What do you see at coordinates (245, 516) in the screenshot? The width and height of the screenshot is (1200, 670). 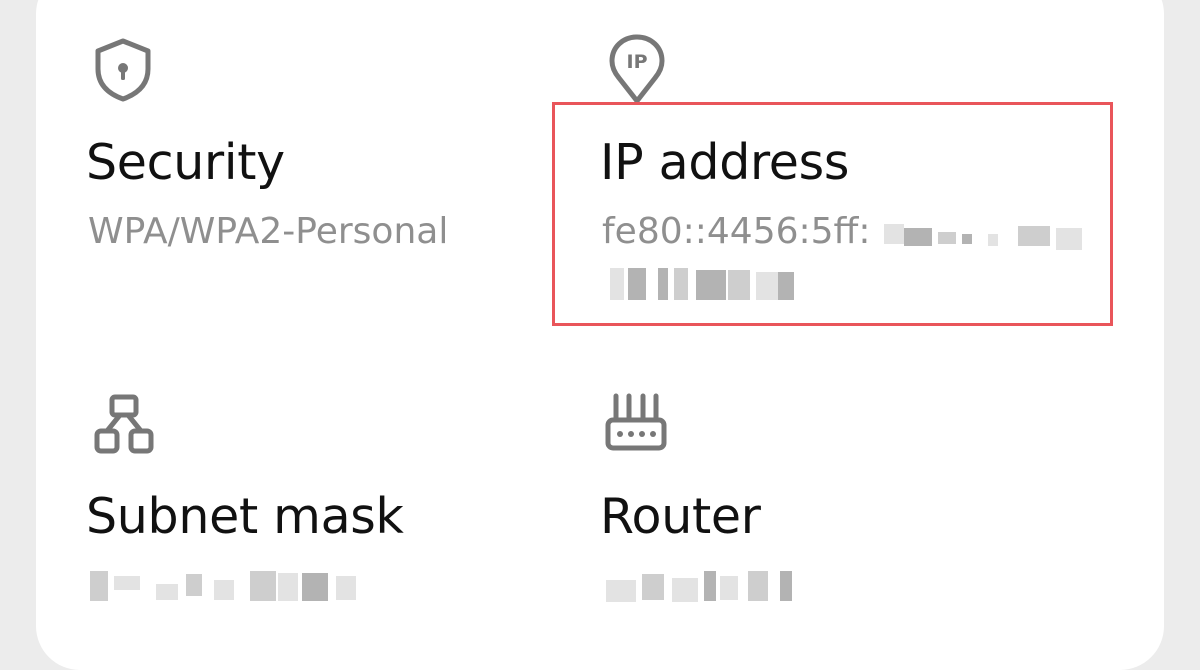 I see `subnet-mask-label: Subnet mask` at bounding box center [245, 516].